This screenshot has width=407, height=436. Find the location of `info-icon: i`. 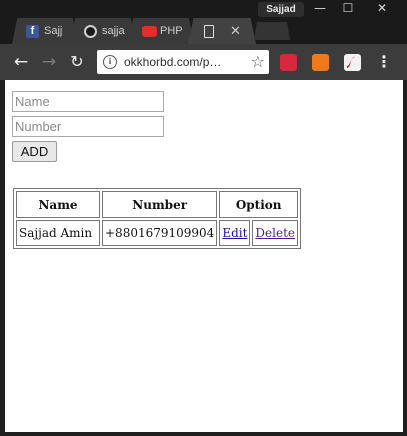

info-icon: i is located at coordinates (110, 62).